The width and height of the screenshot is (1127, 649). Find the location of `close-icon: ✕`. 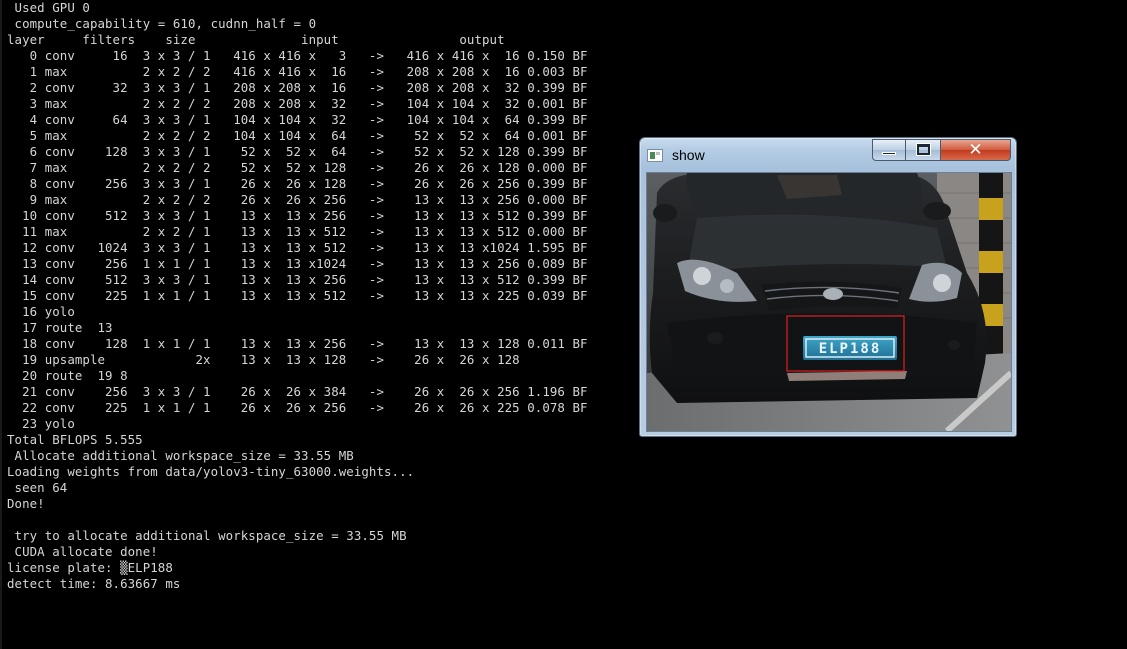

close-icon: ✕ is located at coordinates (975, 150).